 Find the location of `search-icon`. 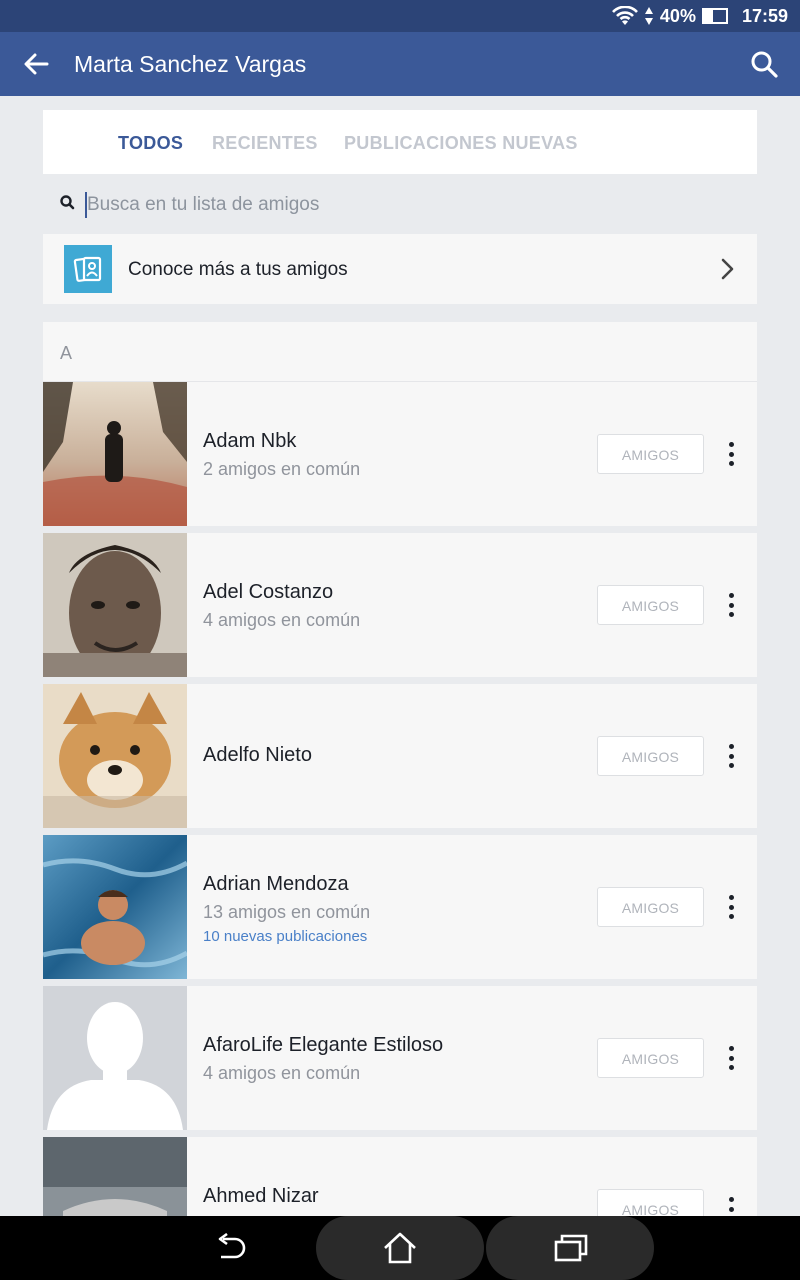

search-icon is located at coordinates (764, 64).